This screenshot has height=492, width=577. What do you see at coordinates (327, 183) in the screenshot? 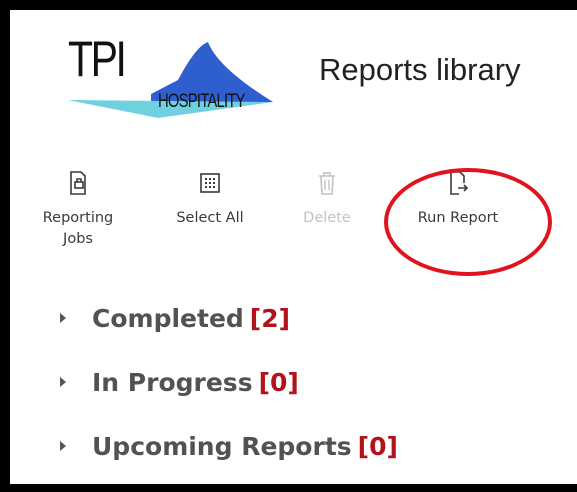
I see `trash-icon` at bounding box center [327, 183].